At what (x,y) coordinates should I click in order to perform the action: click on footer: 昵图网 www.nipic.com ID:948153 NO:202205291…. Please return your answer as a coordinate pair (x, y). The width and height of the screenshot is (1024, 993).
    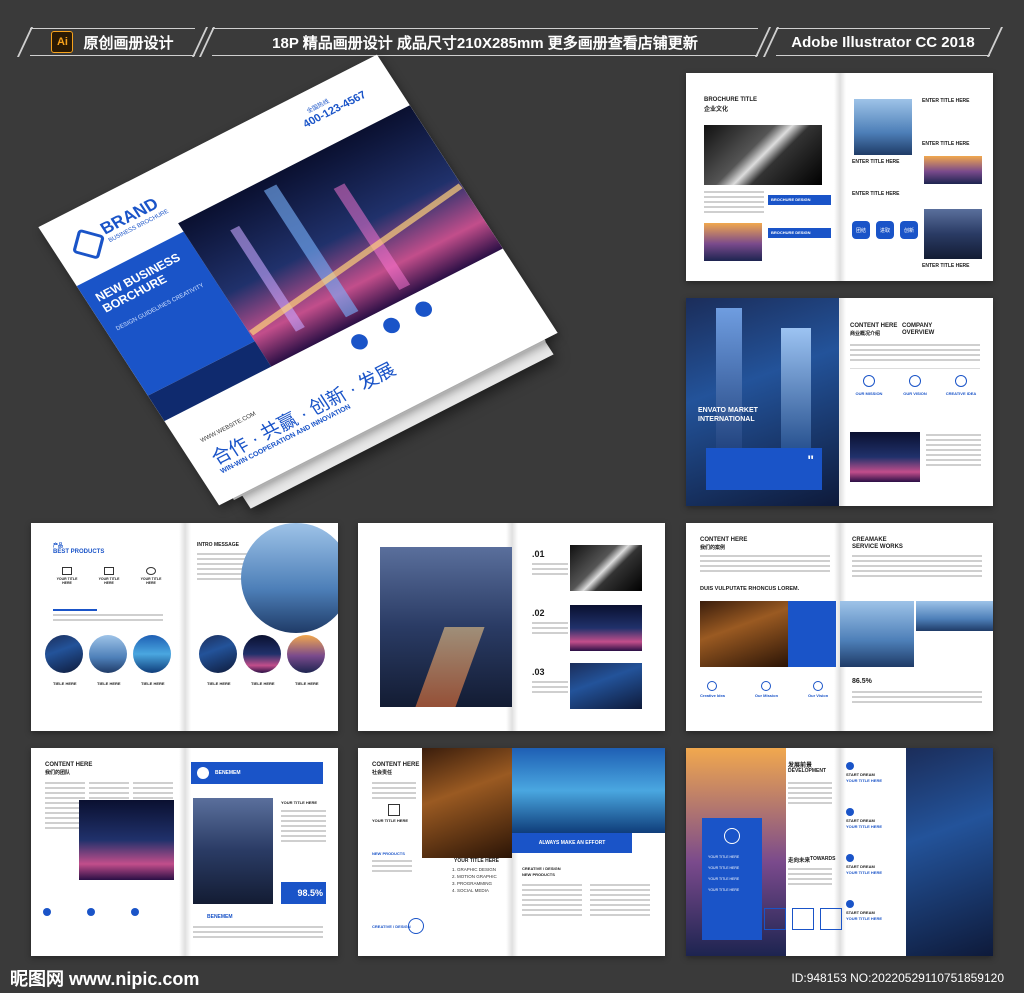
    Looking at the image, I should click on (512, 972).